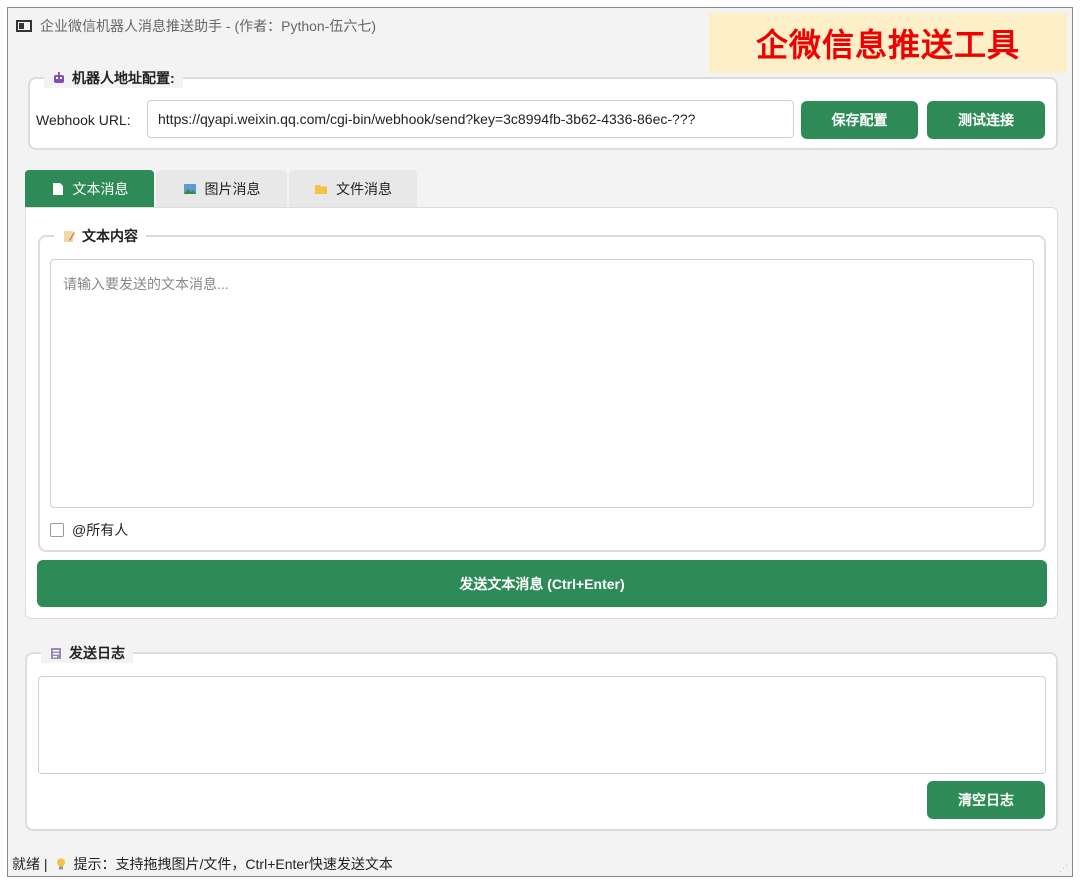  What do you see at coordinates (1064, 868) in the screenshot?
I see `resize-grip-icon: ⋰` at bounding box center [1064, 868].